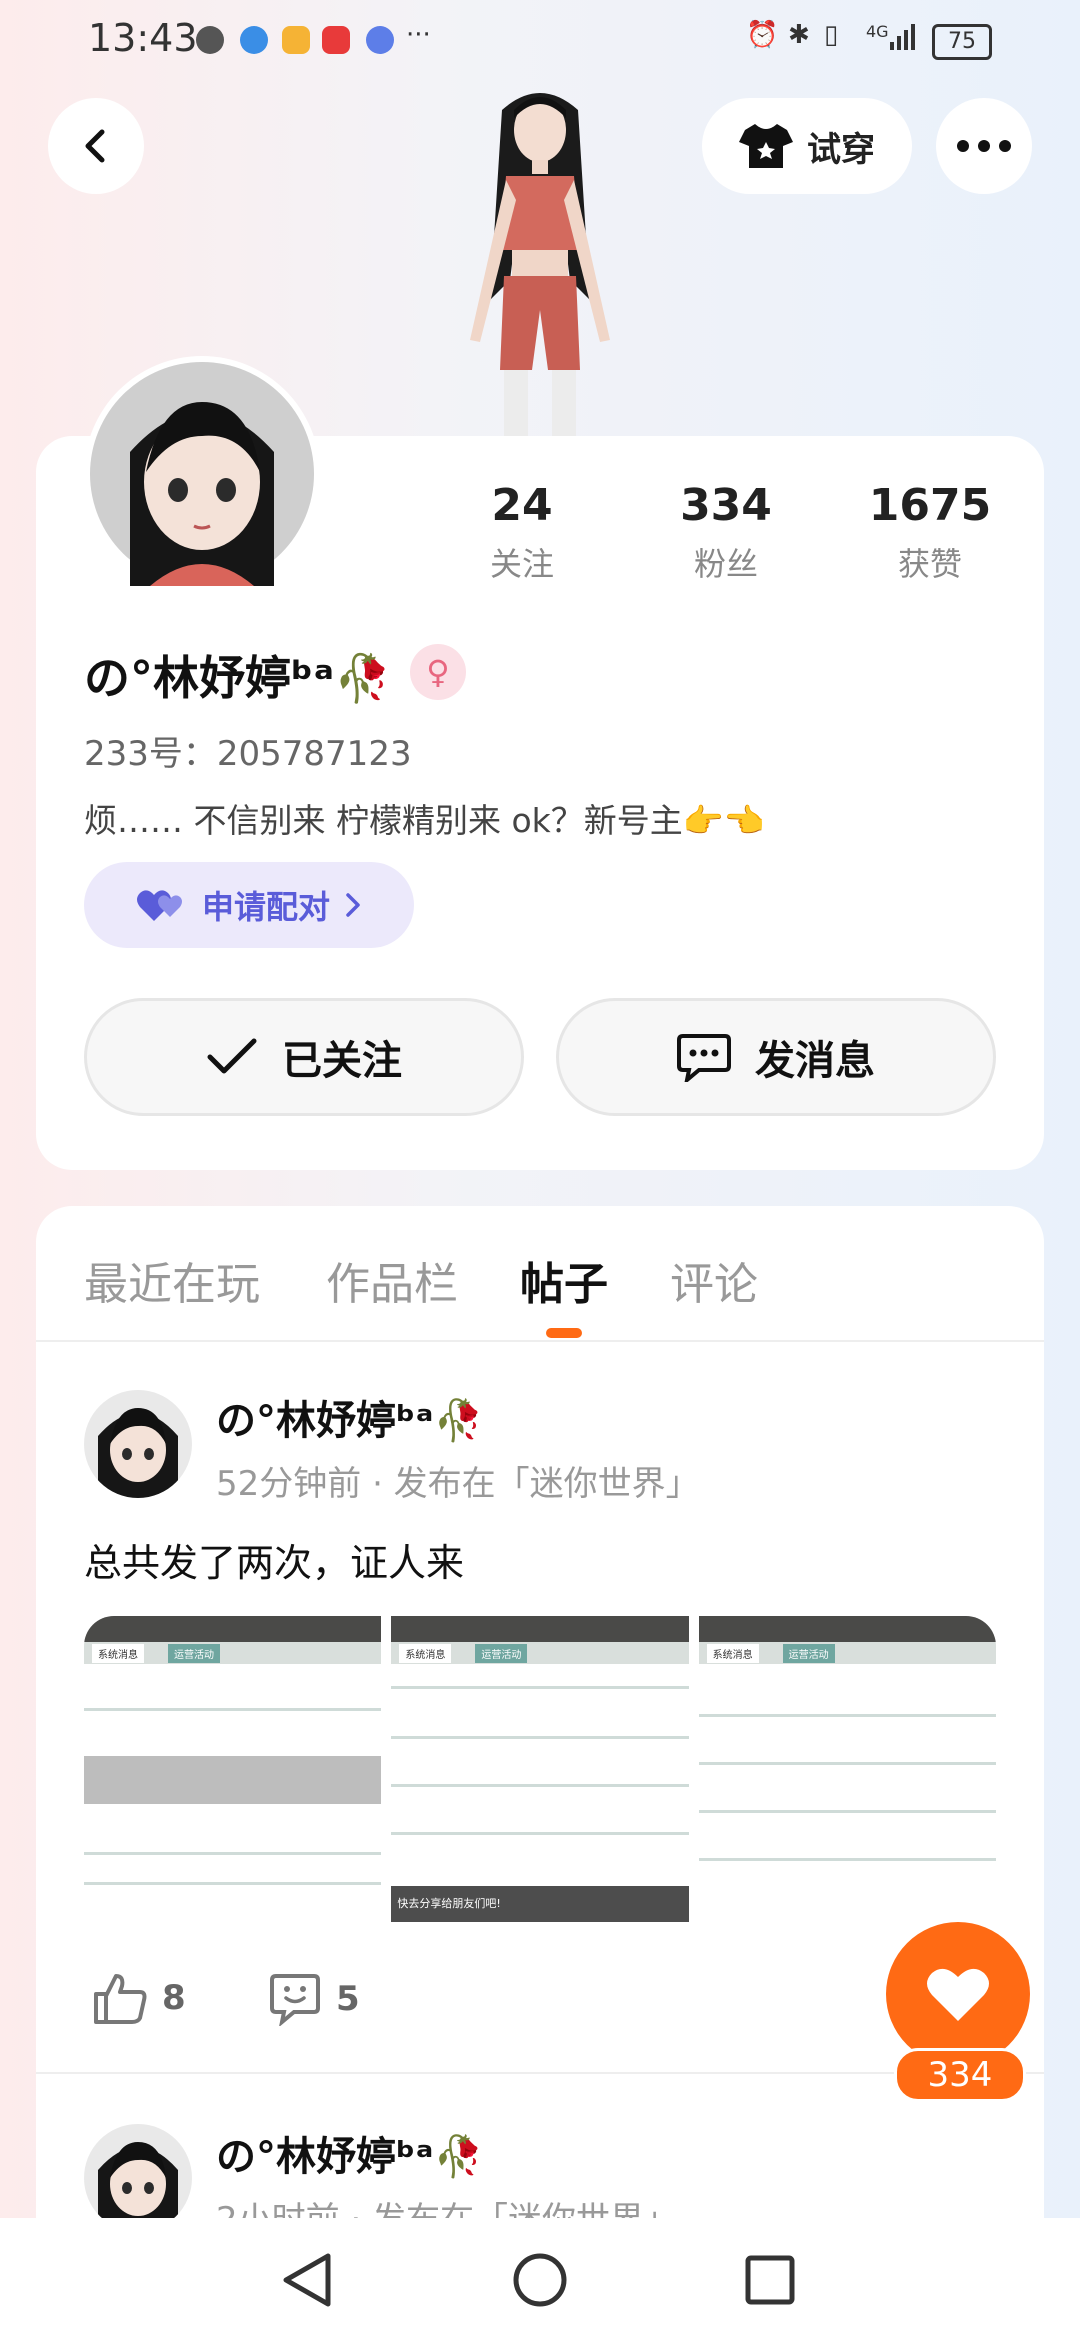  I want to click on more-dots-icon, so click(984, 146).